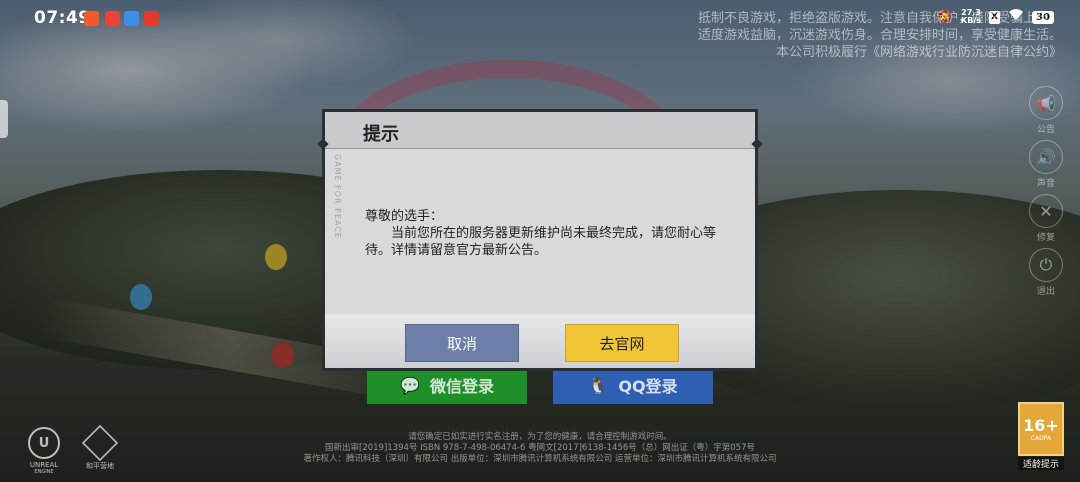 The height and width of the screenshot is (482, 1080). I want to click on side-menu-label: 公告, so click(1045, 130).